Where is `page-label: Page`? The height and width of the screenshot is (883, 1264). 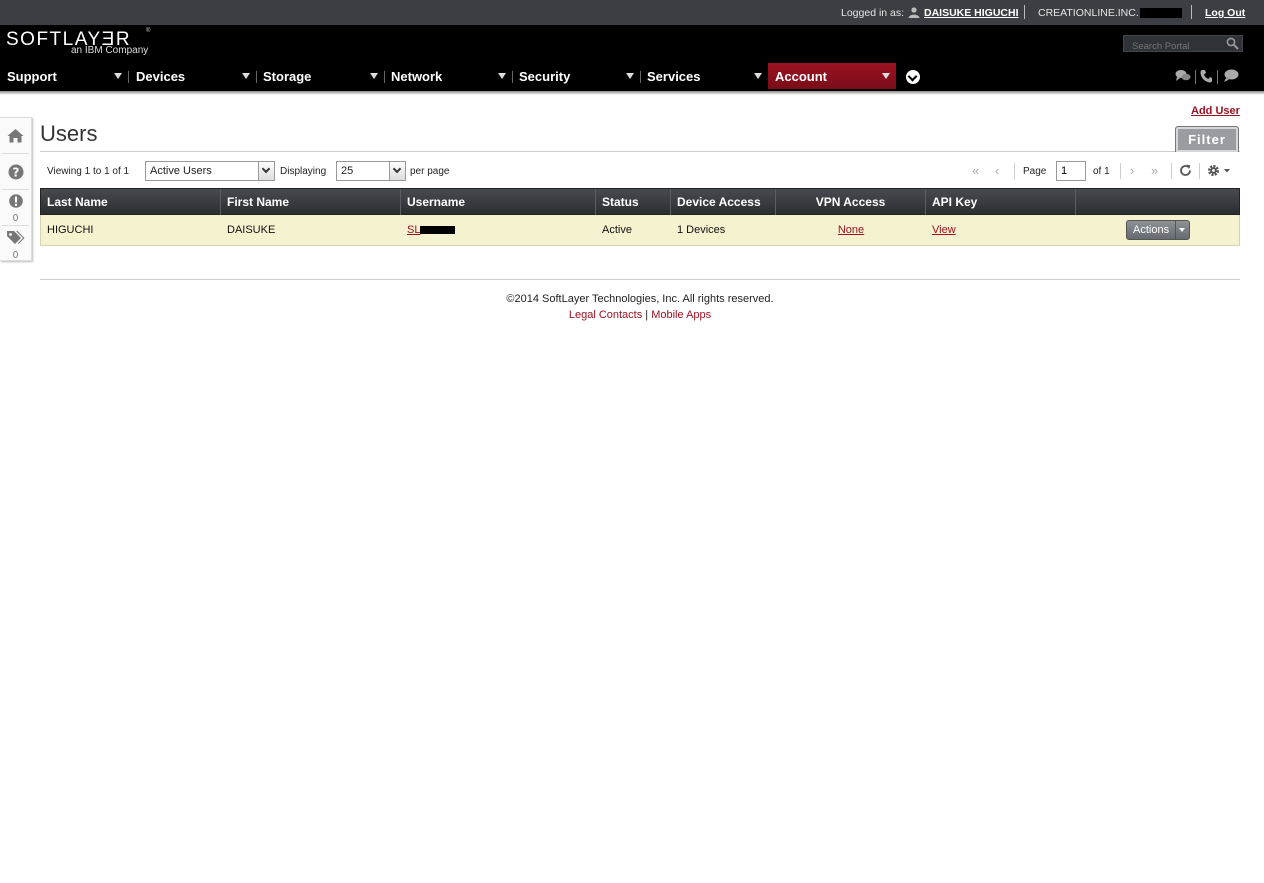 page-label: Page is located at coordinates (1035, 171).